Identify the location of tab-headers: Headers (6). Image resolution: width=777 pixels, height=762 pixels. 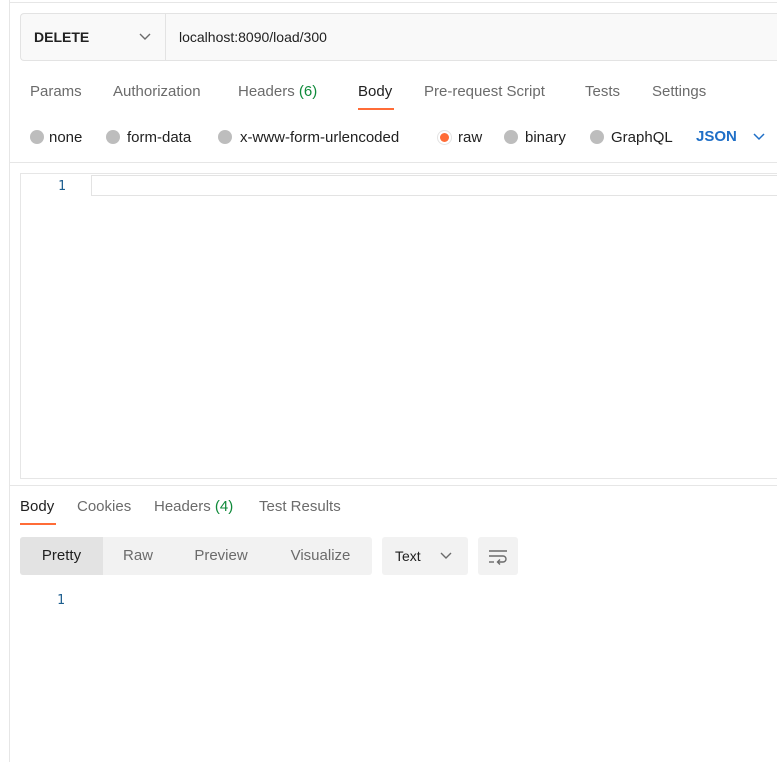
(277, 91).